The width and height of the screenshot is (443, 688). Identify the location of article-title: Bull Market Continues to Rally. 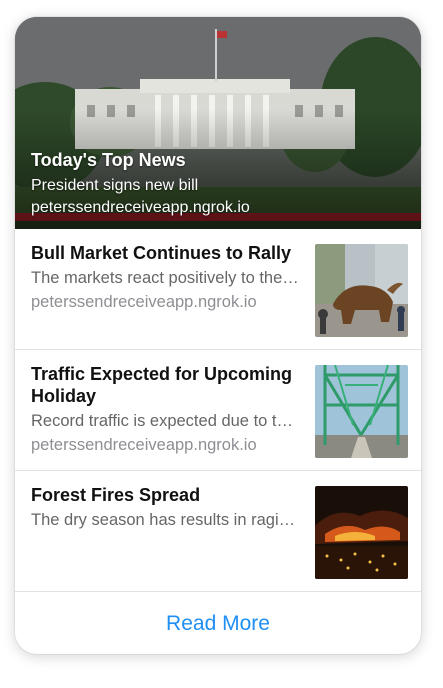
(161, 253).